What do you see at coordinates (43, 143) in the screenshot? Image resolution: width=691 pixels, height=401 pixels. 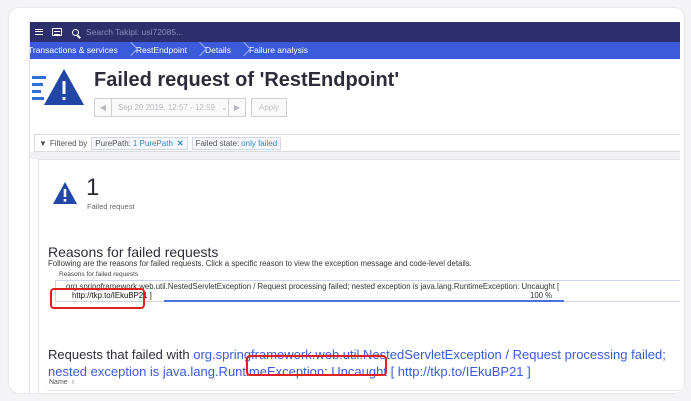 I see `filter-icon: ▼` at bounding box center [43, 143].